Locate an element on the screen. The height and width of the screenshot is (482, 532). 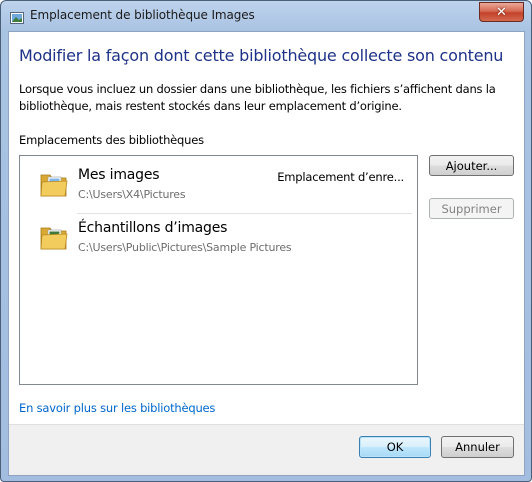
remove-button-label: Supprimer is located at coordinates (471, 208).